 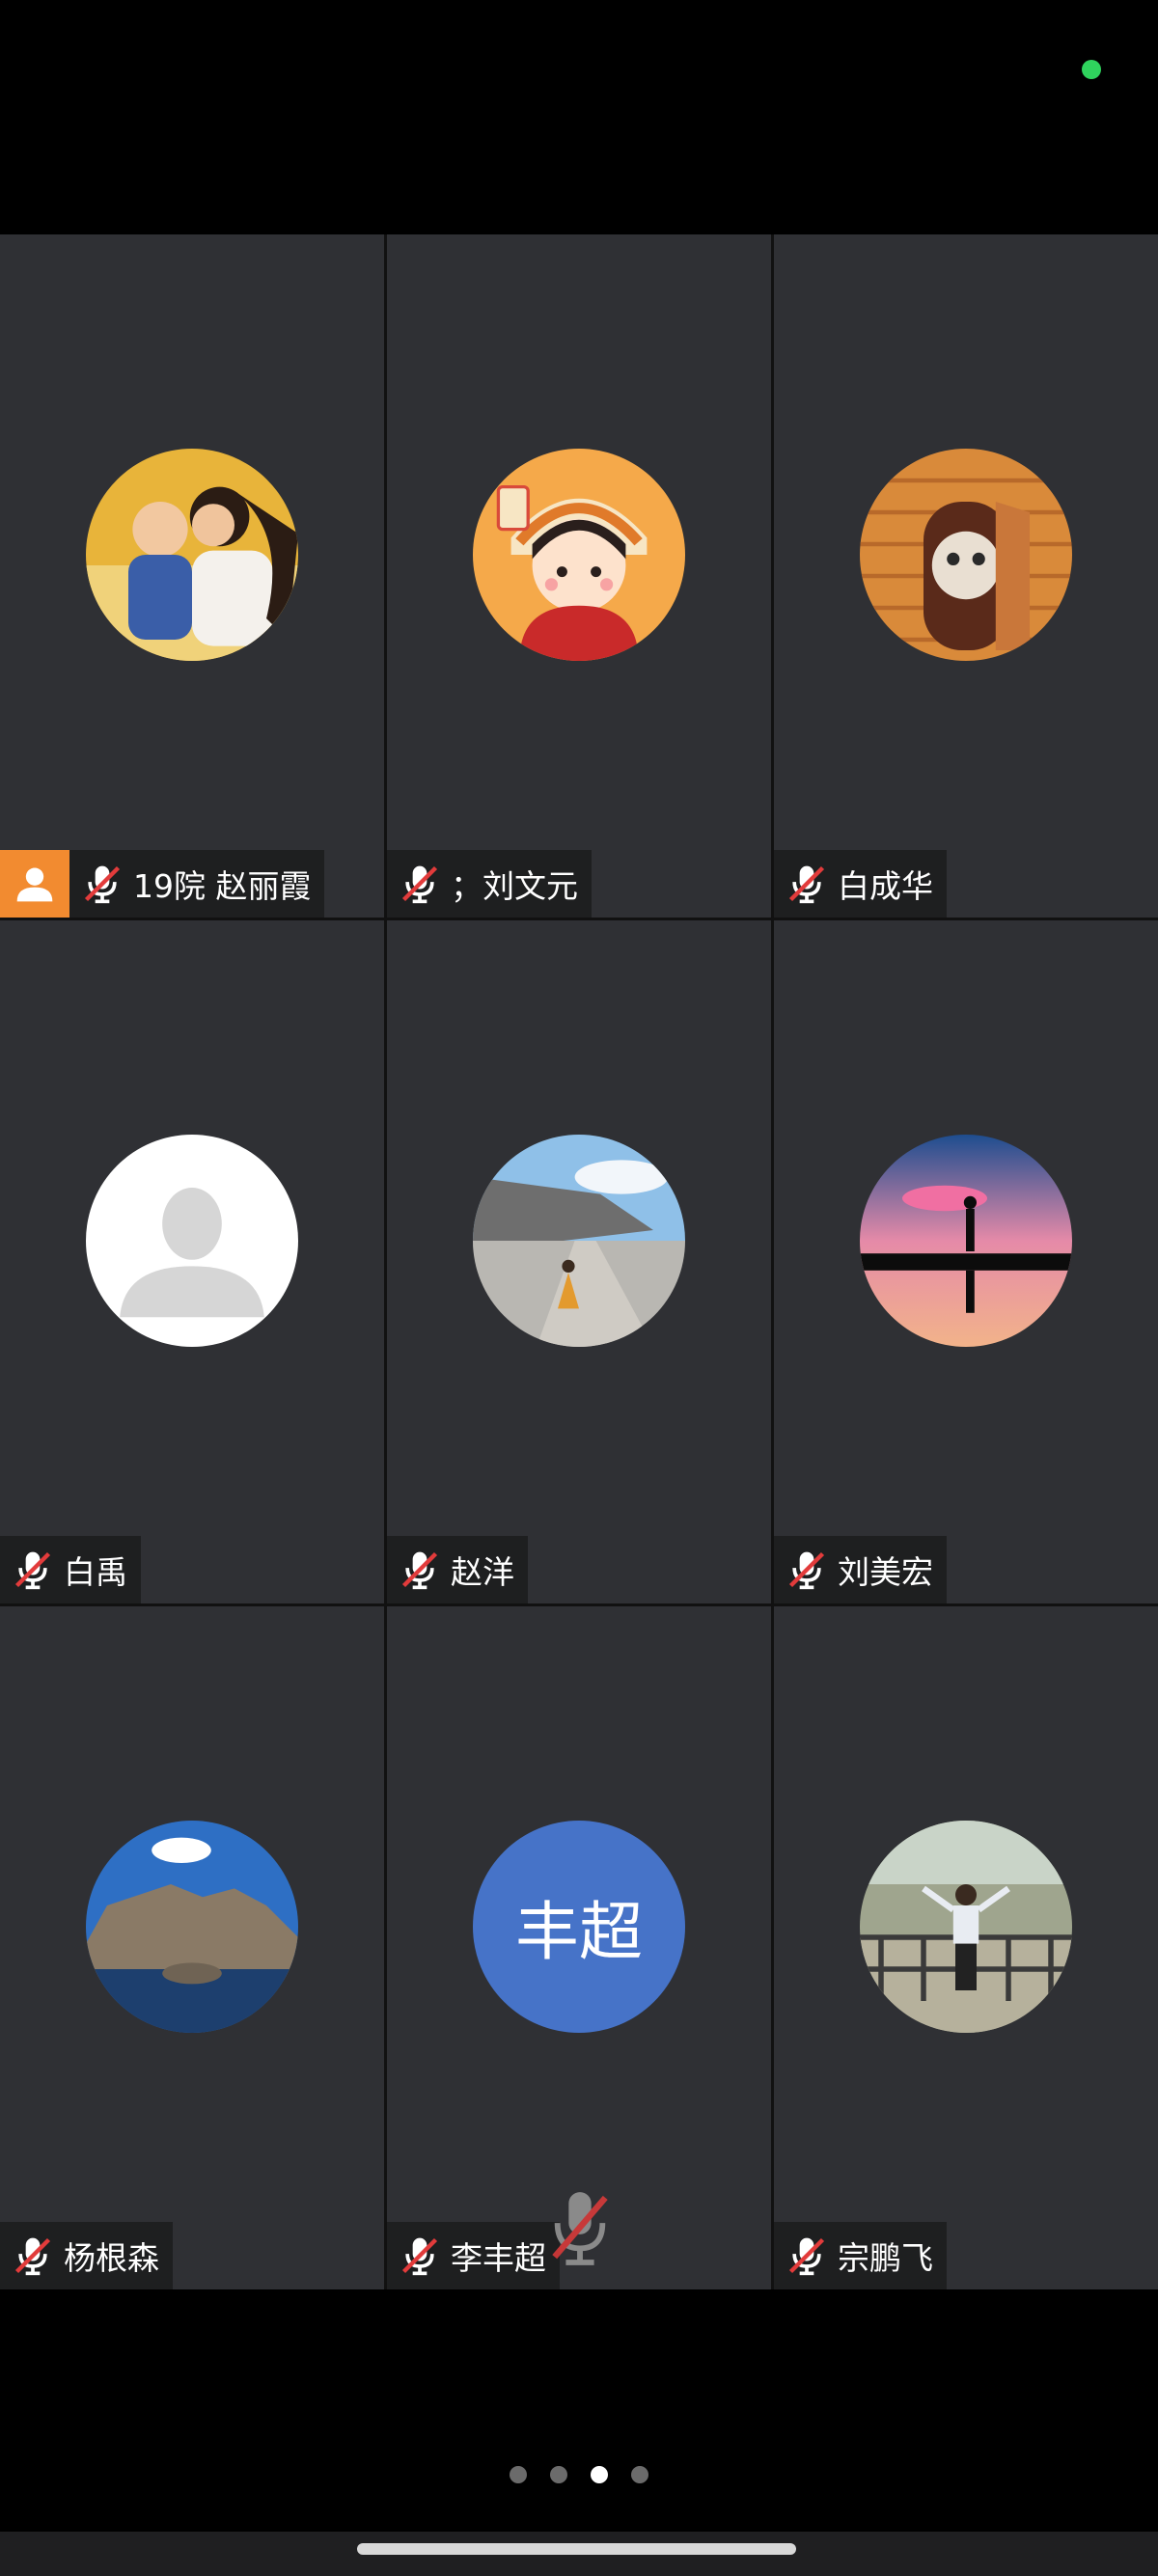 I want to click on participant-name-tag: 19院 赵丽霞, so click(x=162, y=884).